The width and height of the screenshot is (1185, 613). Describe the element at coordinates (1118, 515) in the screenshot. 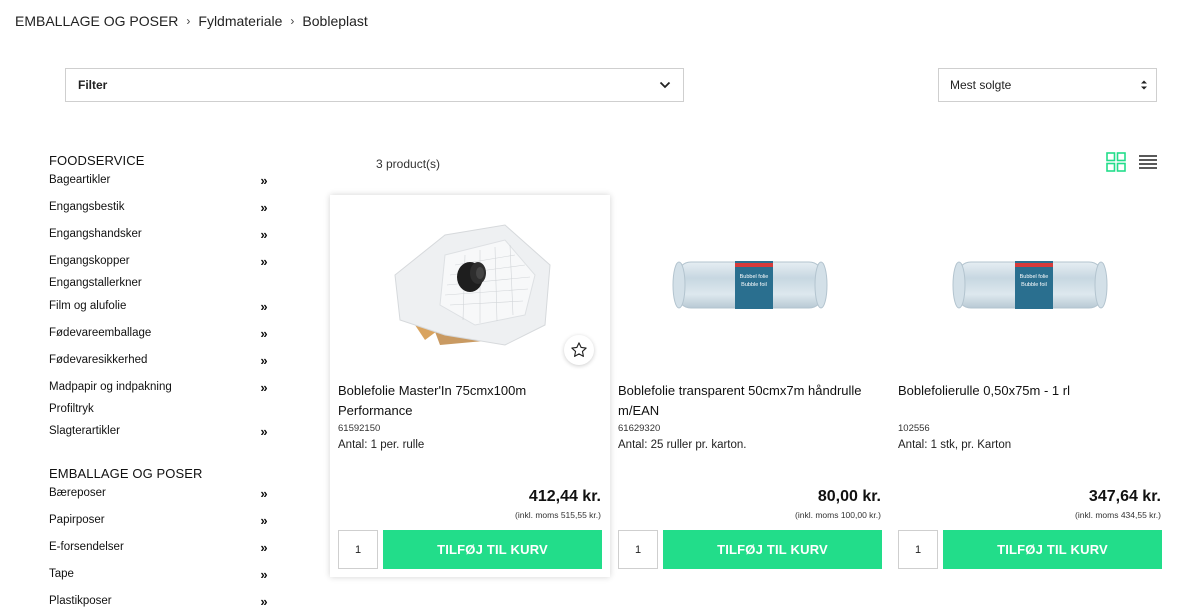

I see `product-vat-note: (inkl. moms 434,55 kr.)` at that location.